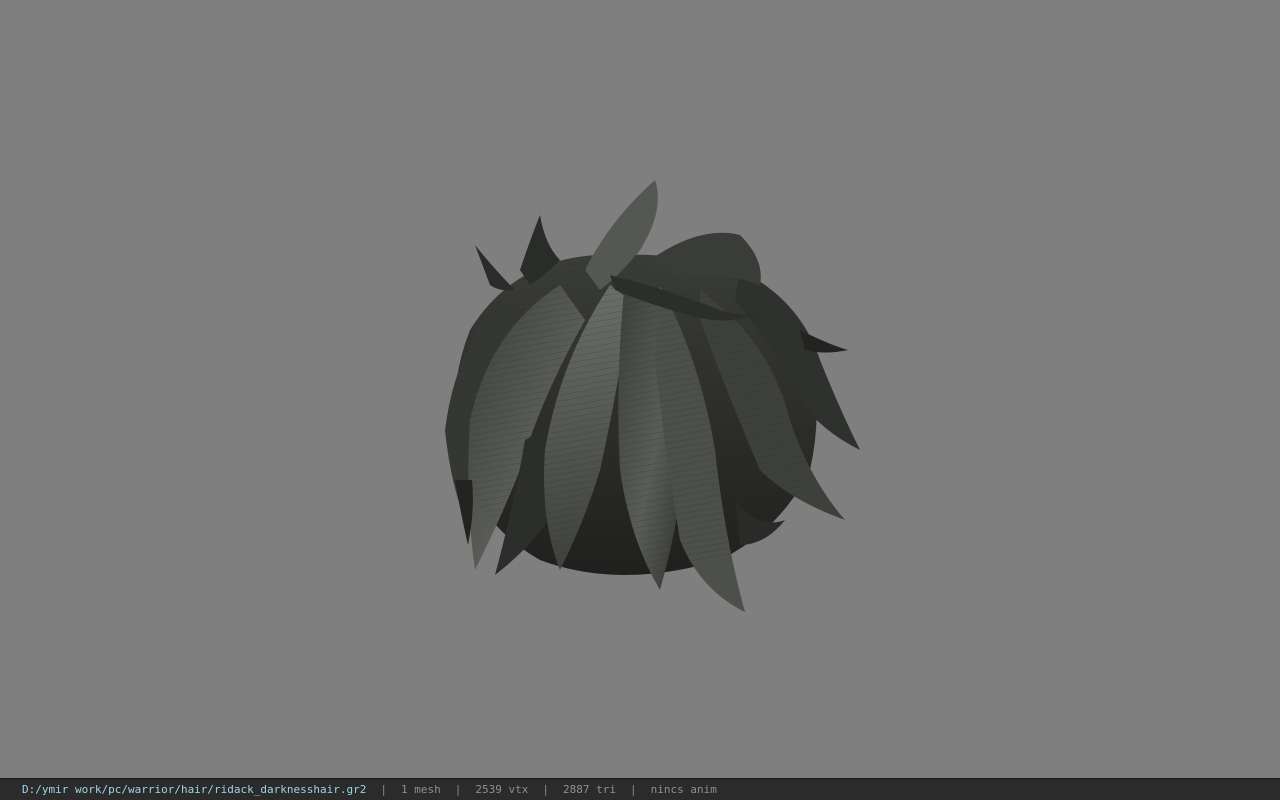 Image resolution: width=1280 pixels, height=800 pixels. I want to click on vertex-count: 2539 vtx, so click(502, 789).